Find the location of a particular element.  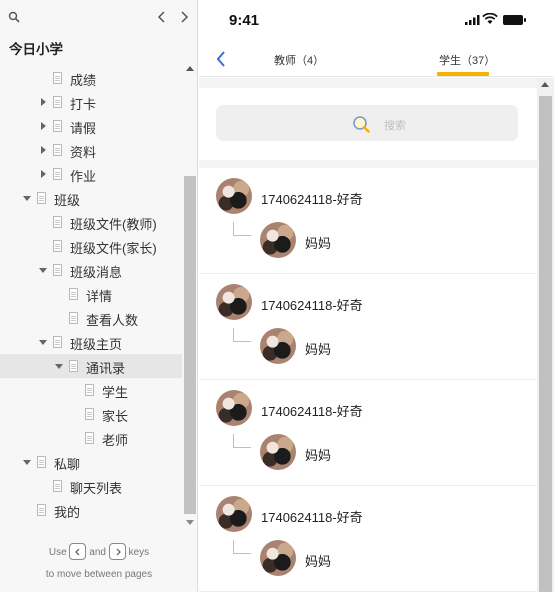

tree-item: 家长 is located at coordinates (91, 414).